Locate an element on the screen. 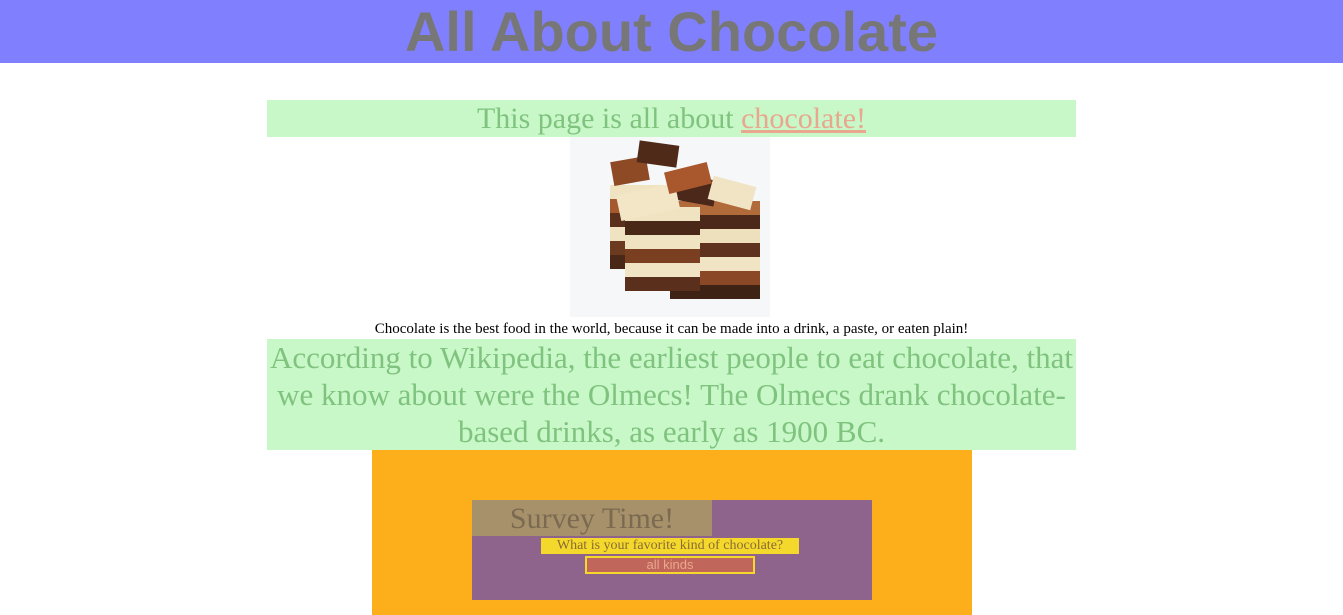 The width and height of the screenshot is (1343, 615). intro-banner: This page is all about chocolate! is located at coordinates (671, 118).